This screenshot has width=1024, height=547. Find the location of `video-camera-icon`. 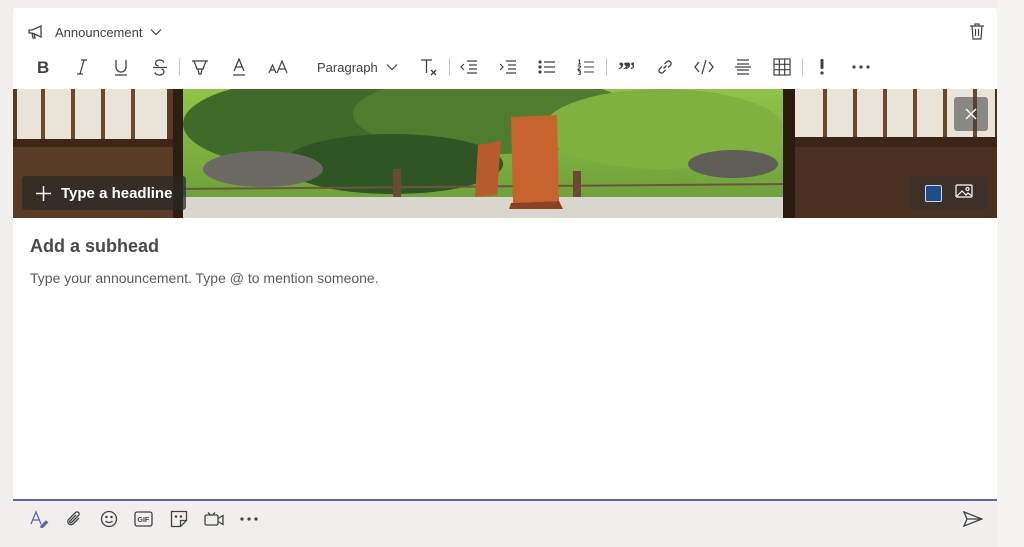

video-camera-icon is located at coordinates (213, 519).